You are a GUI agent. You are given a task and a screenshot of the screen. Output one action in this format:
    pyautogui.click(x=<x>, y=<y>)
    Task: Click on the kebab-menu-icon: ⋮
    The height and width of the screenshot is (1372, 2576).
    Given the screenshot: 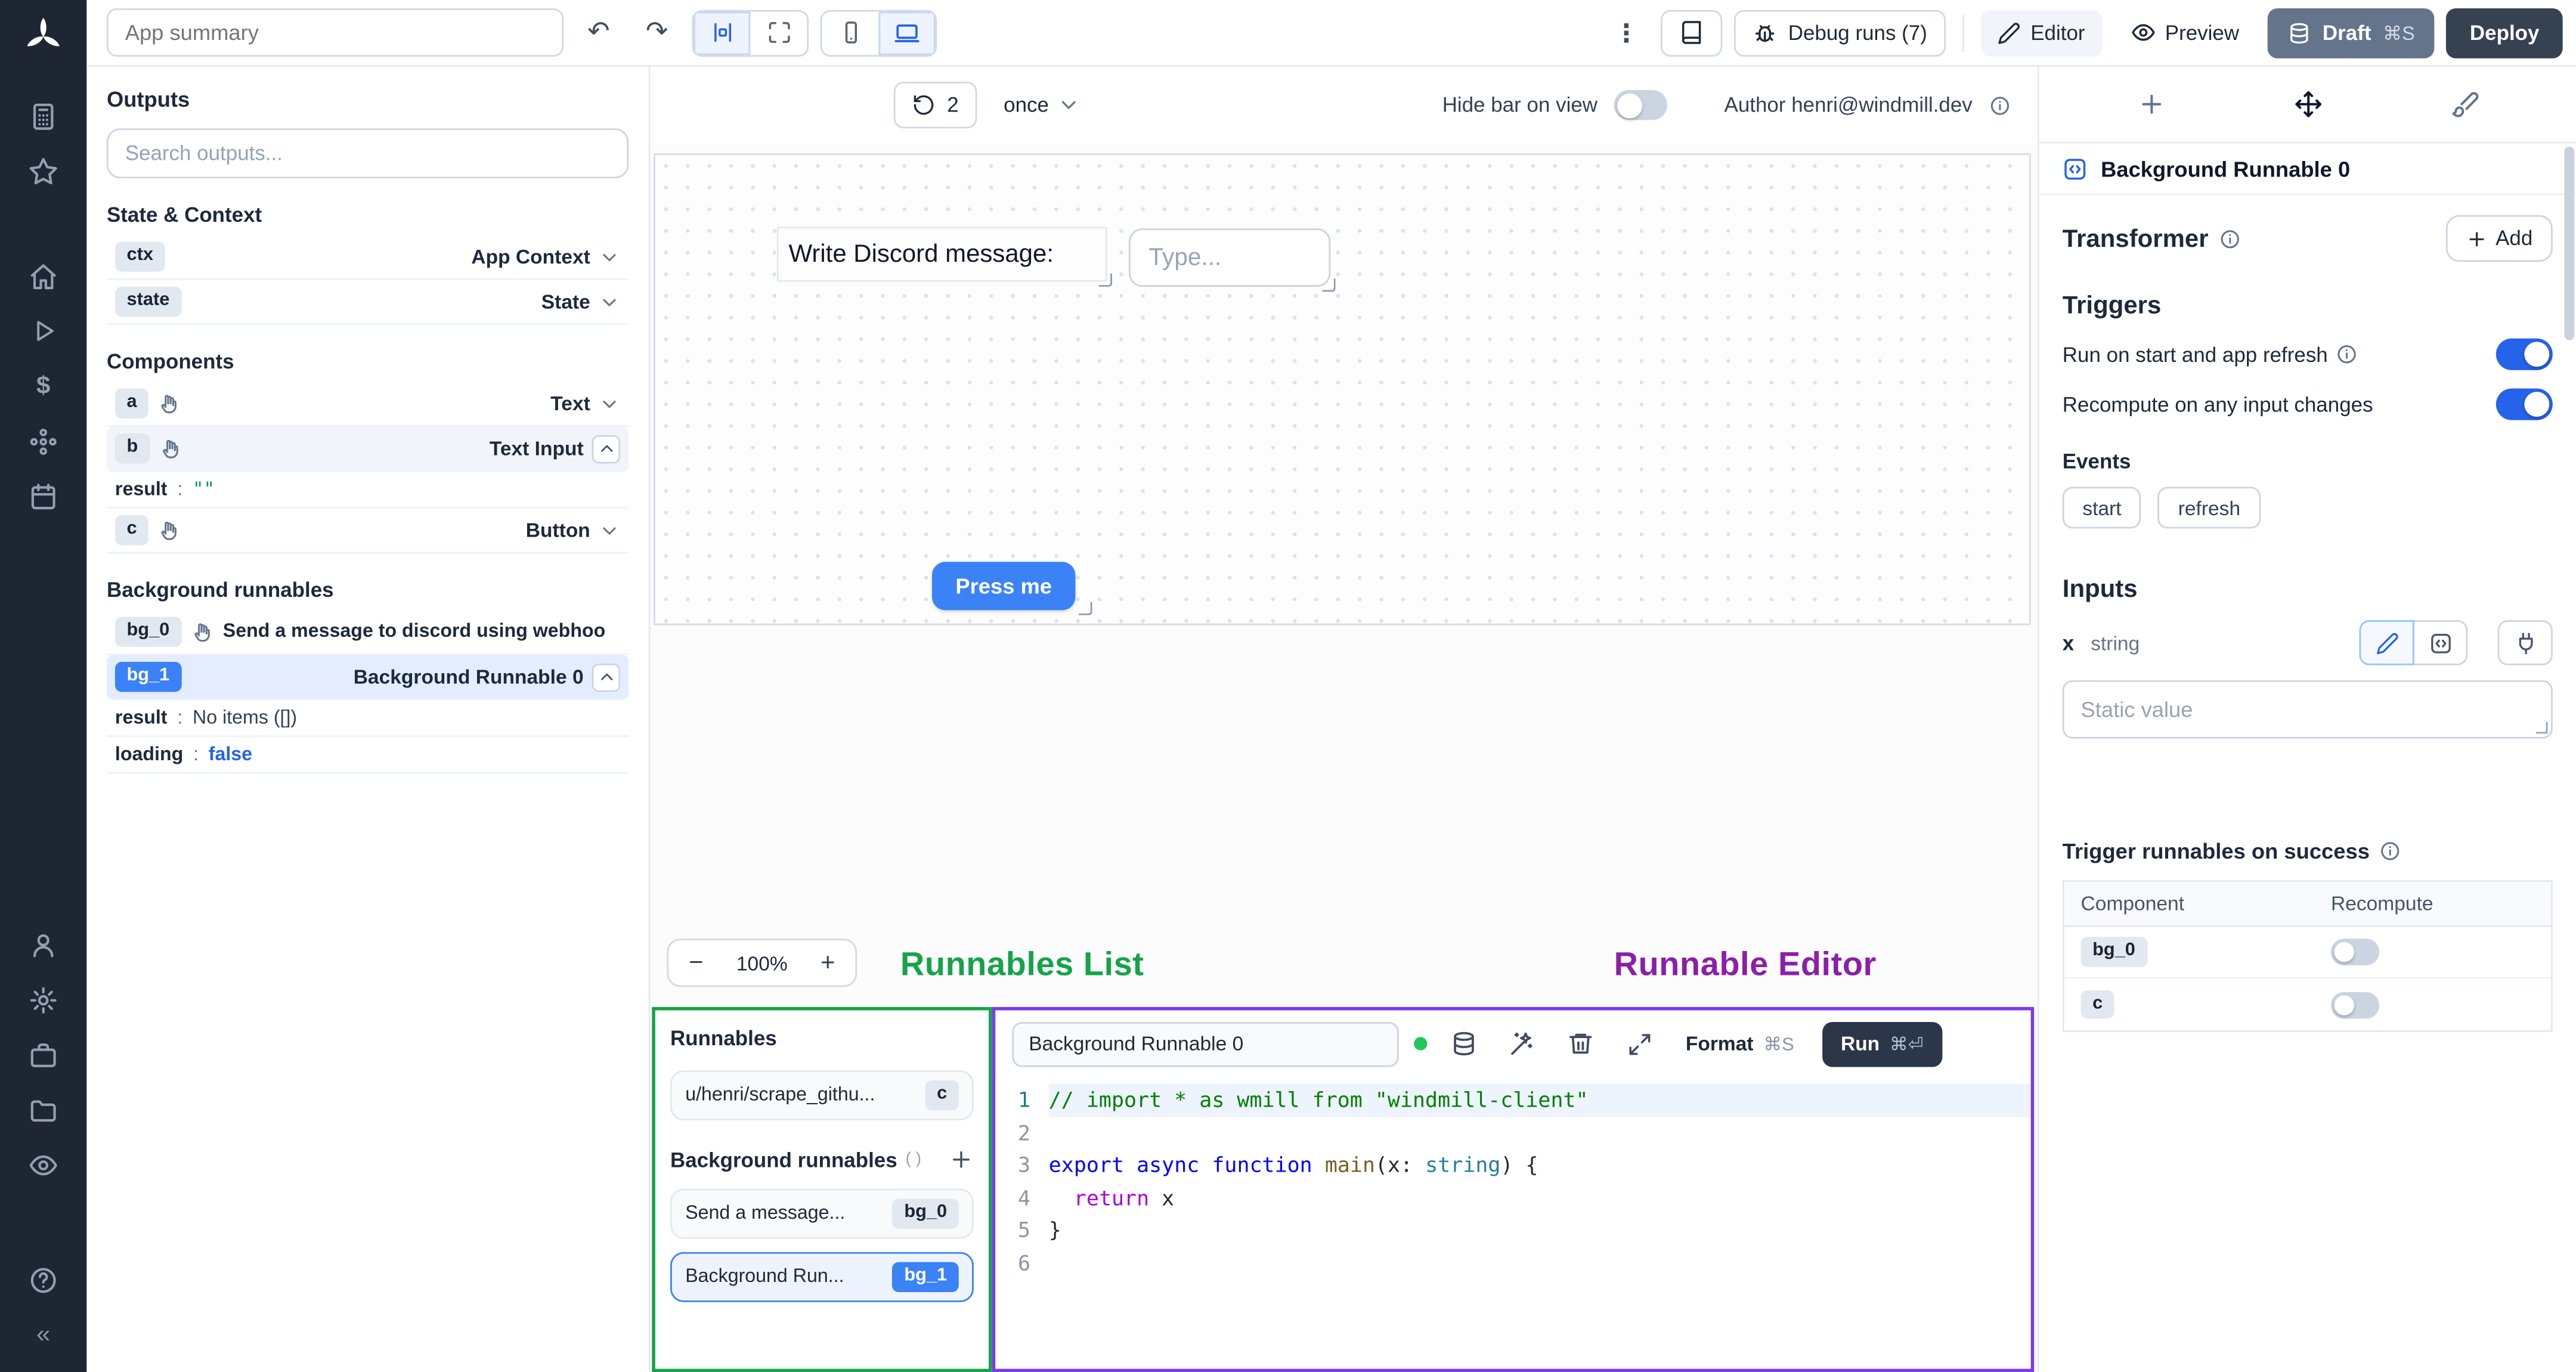 What is the action you would take?
    pyautogui.click(x=1626, y=32)
    